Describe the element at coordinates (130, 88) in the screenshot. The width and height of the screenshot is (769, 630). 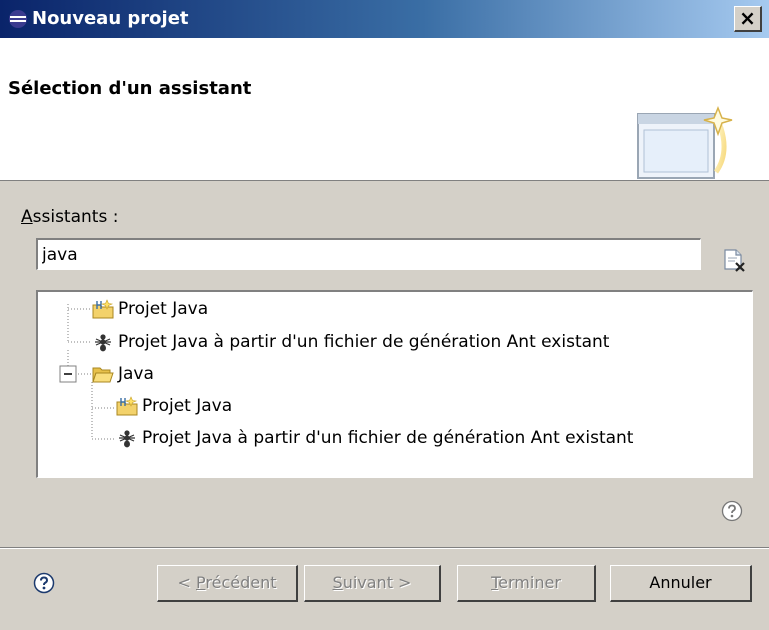
I see `page-title: Sélection d'un assistant` at that location.